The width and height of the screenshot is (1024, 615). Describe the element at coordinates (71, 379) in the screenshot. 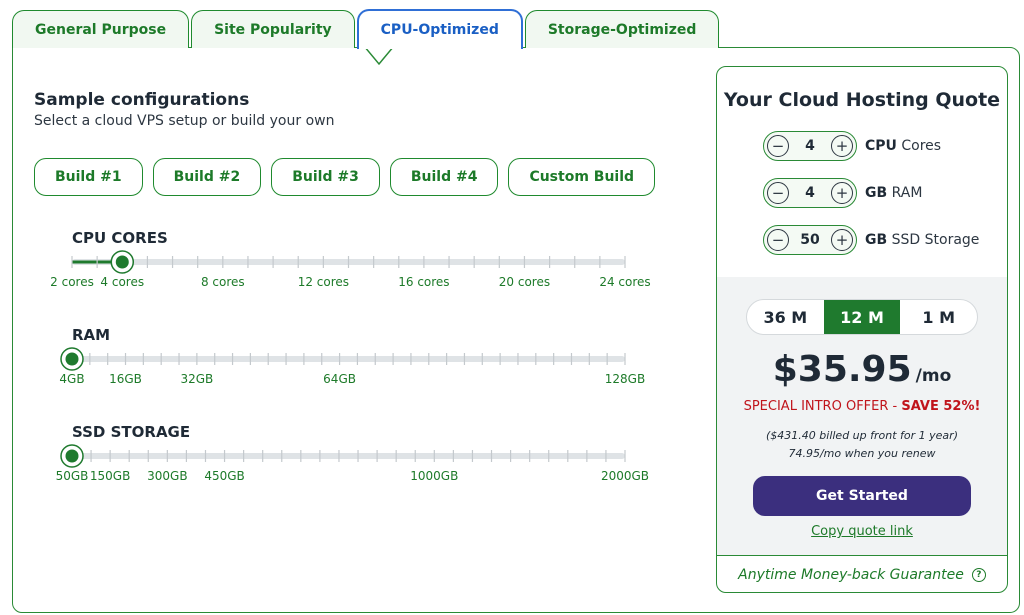

I see `slider-tick-label: 4GB` at that location.